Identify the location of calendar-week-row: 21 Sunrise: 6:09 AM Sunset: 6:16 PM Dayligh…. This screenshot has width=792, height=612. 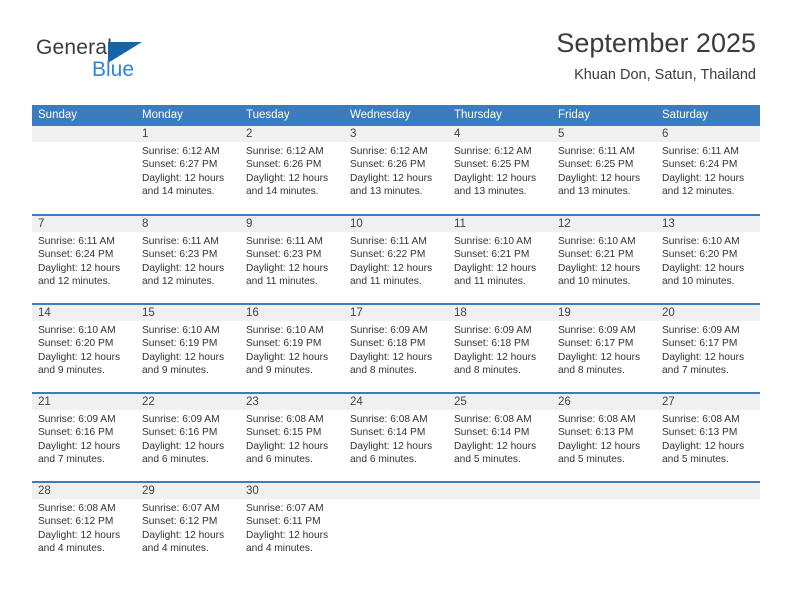
(396, 437).